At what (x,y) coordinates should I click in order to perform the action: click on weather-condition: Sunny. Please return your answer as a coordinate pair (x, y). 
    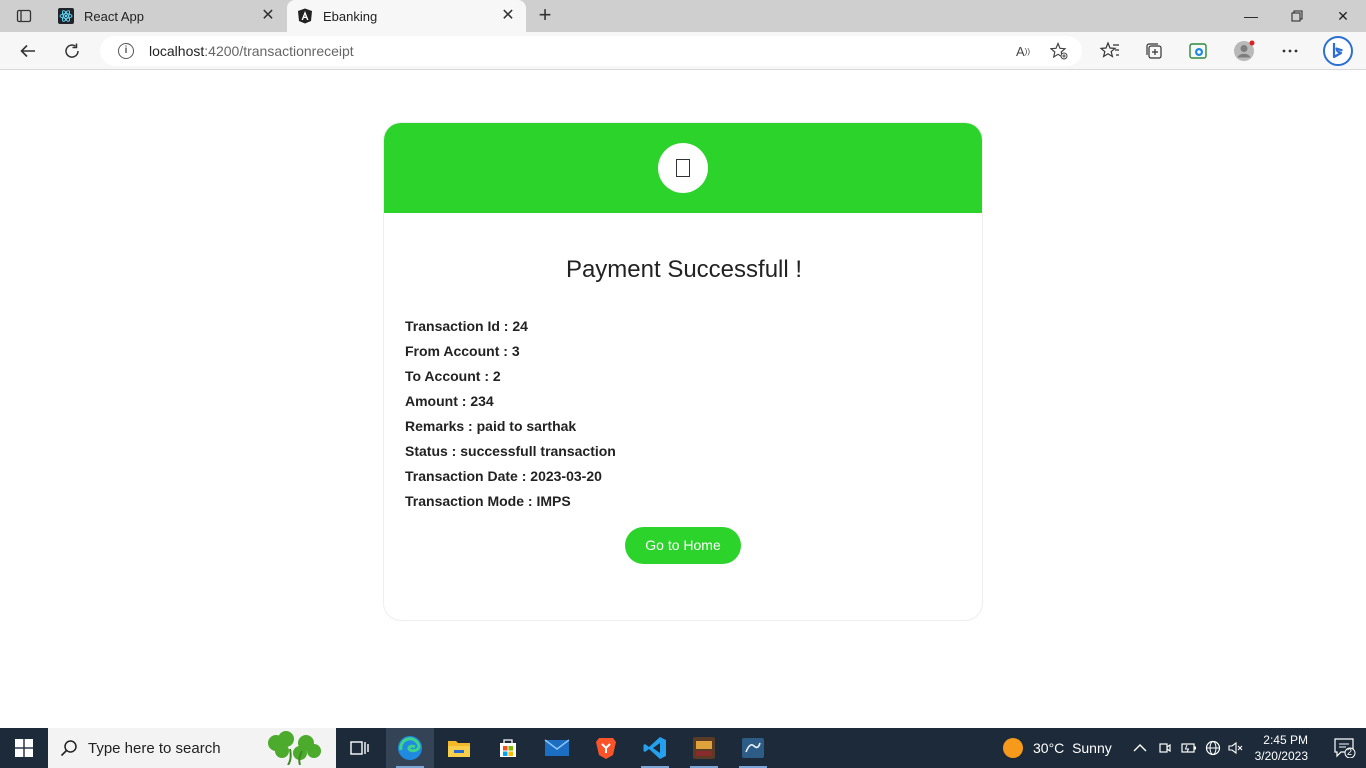
    Looking at the image, I should click on (1092, 748).